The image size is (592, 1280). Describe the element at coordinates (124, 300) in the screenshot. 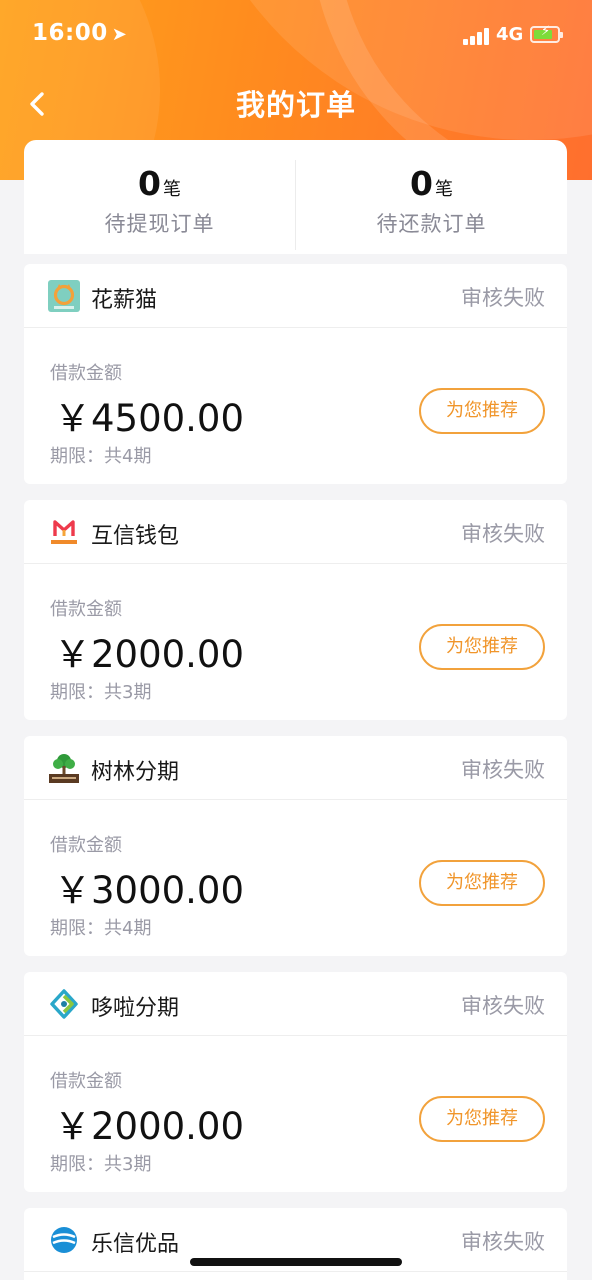

I see `platform-name: 花薪猫` at that location.